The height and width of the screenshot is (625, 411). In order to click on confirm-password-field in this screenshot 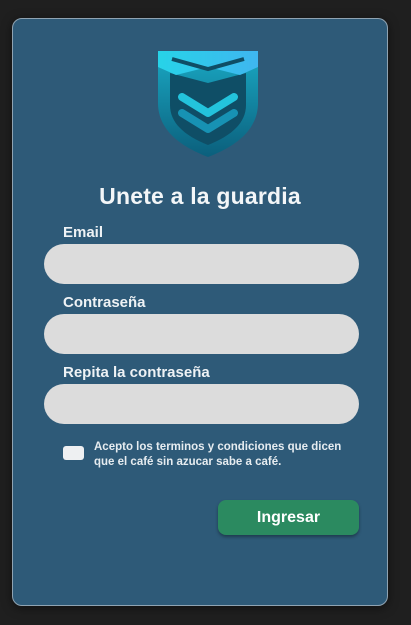, I will do `click(201, 404)`.